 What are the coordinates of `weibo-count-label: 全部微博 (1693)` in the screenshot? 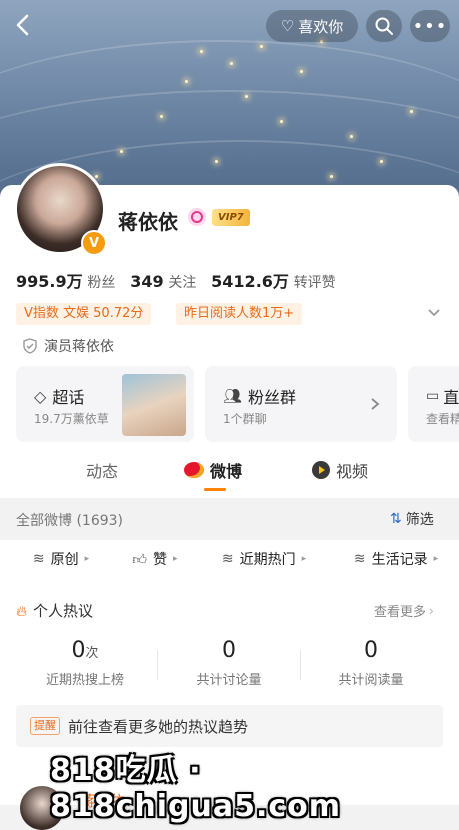 It's located at (70, 521).